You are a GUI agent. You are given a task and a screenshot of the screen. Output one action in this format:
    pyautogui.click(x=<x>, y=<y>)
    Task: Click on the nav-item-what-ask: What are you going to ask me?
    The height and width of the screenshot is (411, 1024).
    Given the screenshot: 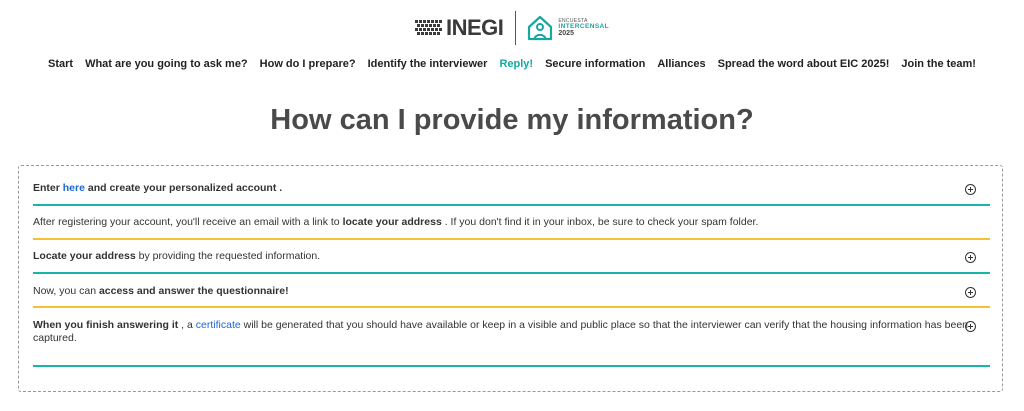 What is the action you would take?
    pyautogui.click(x=166, y=64)
    